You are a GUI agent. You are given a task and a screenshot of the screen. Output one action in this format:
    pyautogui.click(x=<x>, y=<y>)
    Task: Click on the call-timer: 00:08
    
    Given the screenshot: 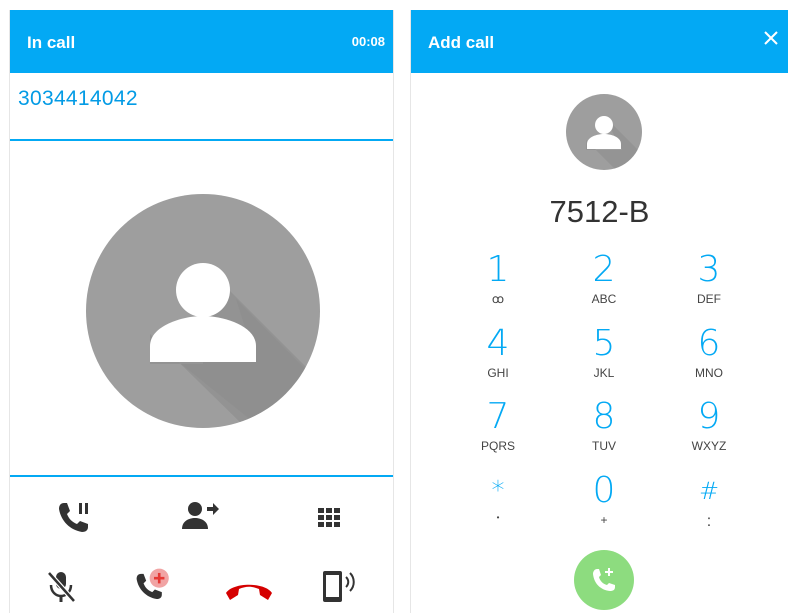 What is the action you would take?
    pyautogui.click(x=368, y=41)
    